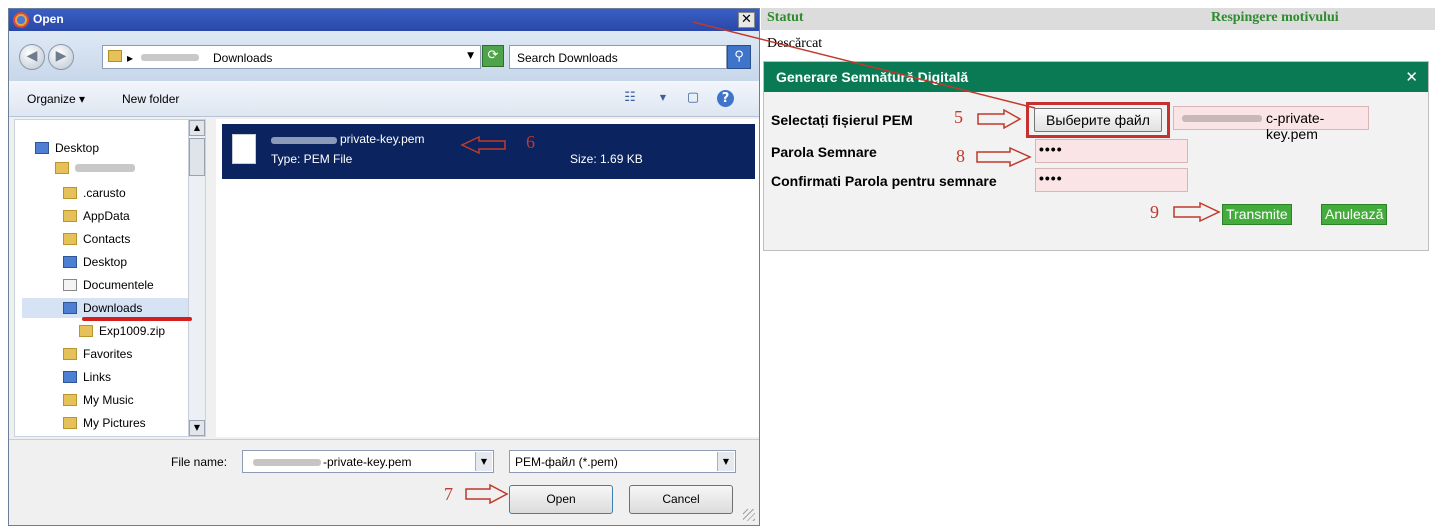 The height and width of the screenshot is (527, 1435). What do you see at coordinates (483, 145) in the screenshot?
I see `arrow-6-icon` at bounding box center [483, 145].